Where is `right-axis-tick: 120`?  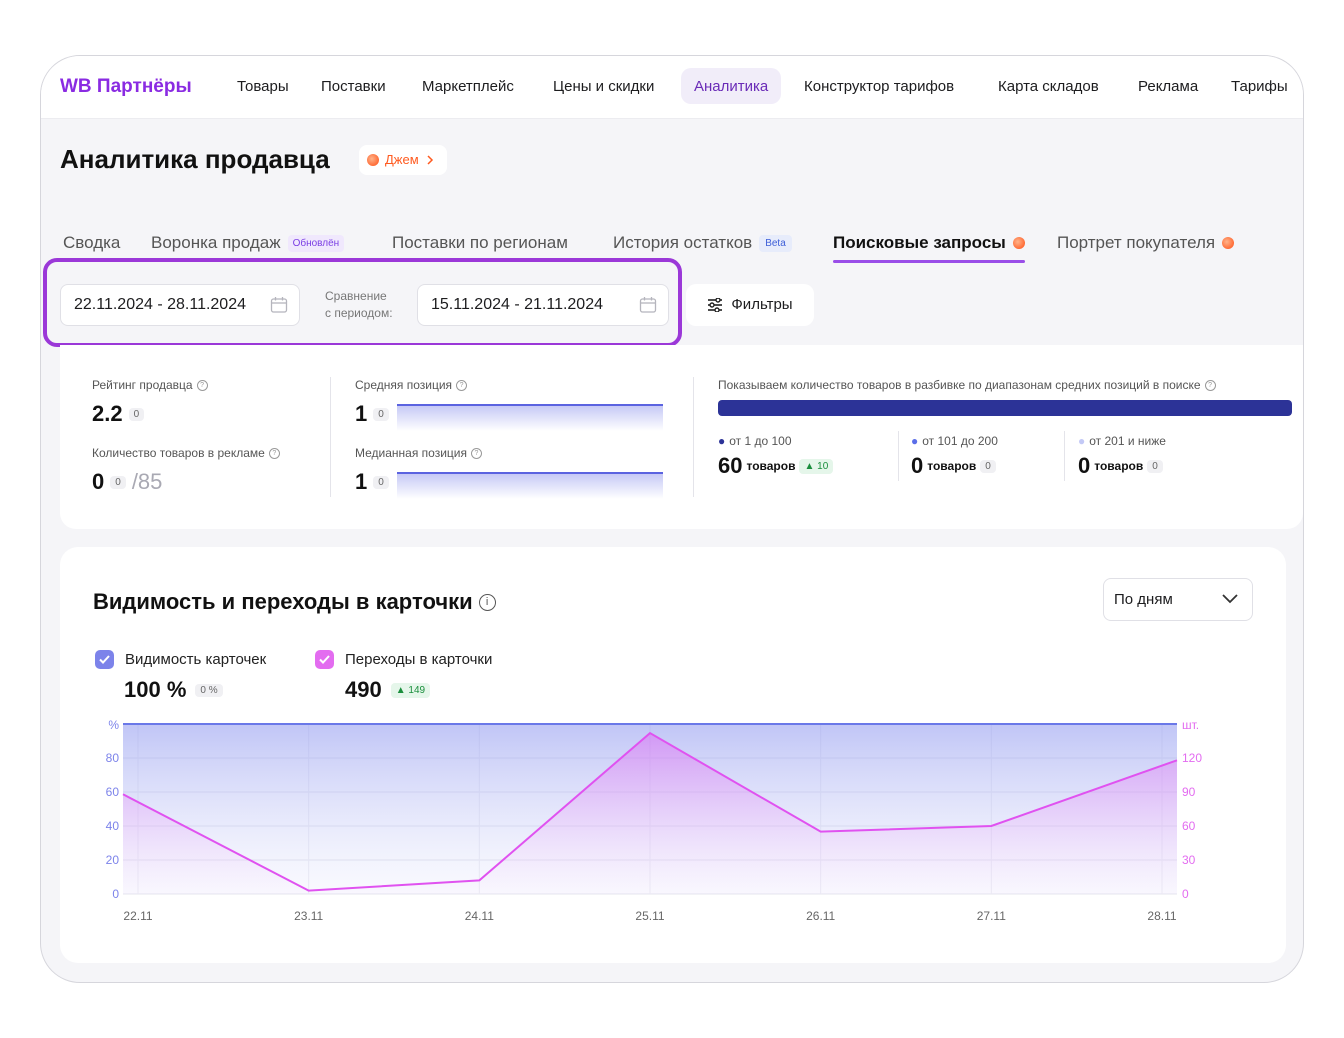
right-axis-tick: 120 is located at coordinates (1192, 758).